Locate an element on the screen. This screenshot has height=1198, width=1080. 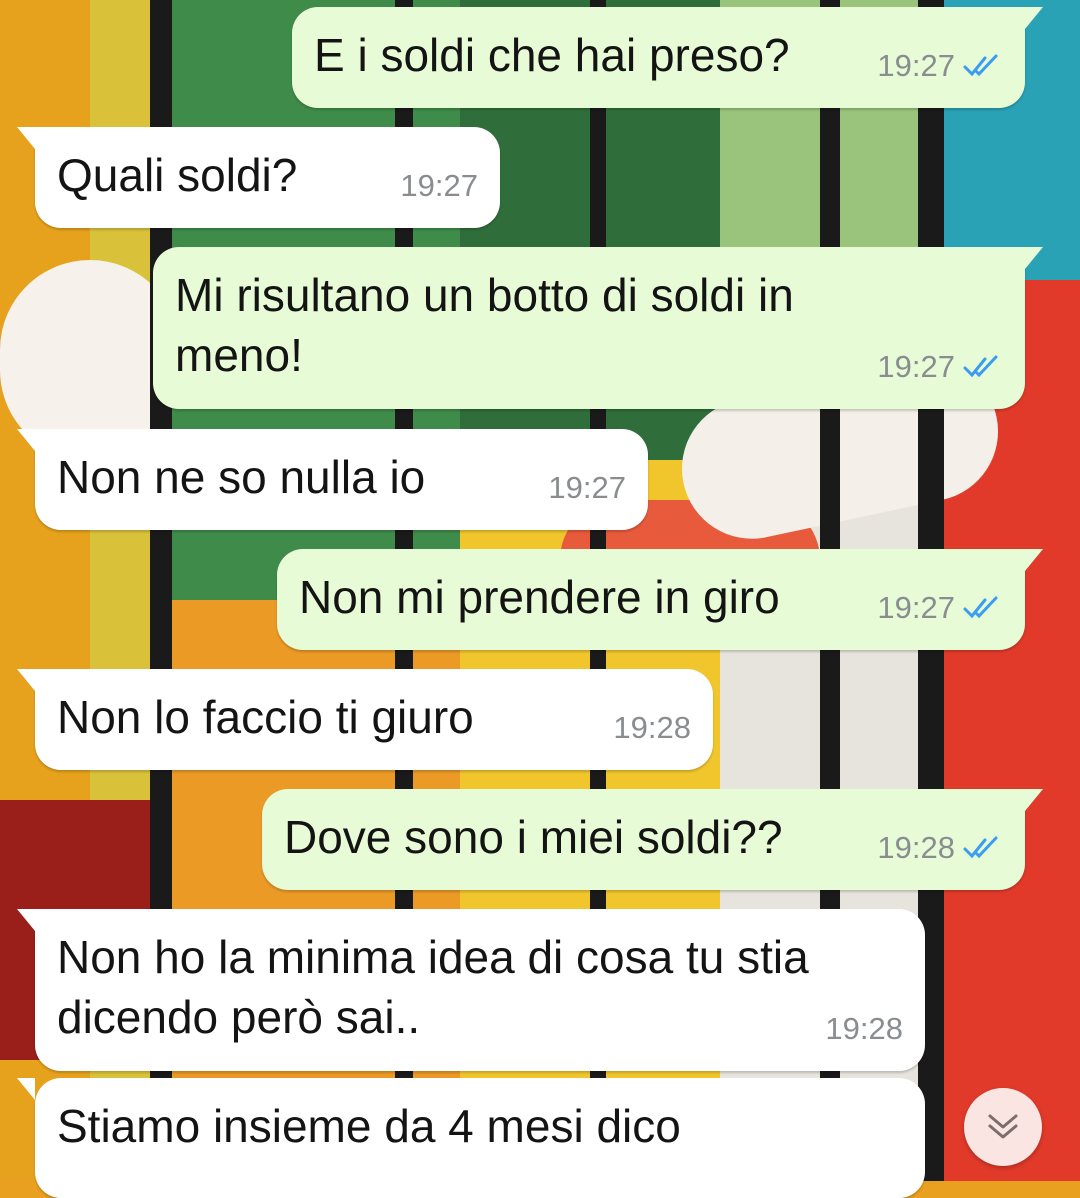
message-text: Mi risultano un botto di soldi in meno! is located at coordinates (484, 325).